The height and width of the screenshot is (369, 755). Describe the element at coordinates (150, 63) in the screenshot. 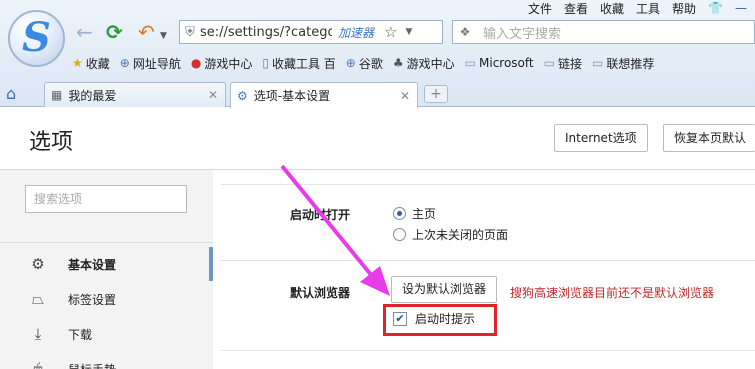

I see `bookmark-item: ⊕ 网址导航` at that location.